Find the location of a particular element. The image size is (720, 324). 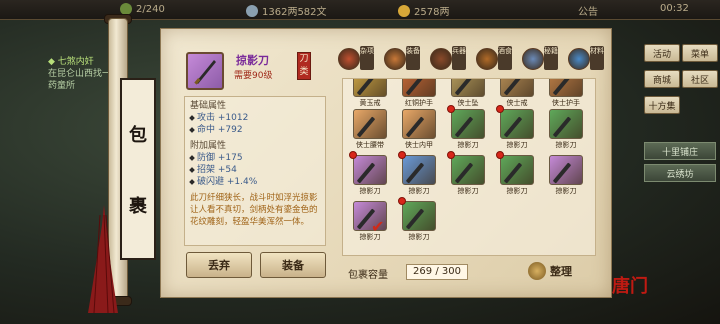

notice-button: 公告 is located at coordinates (588, 10).